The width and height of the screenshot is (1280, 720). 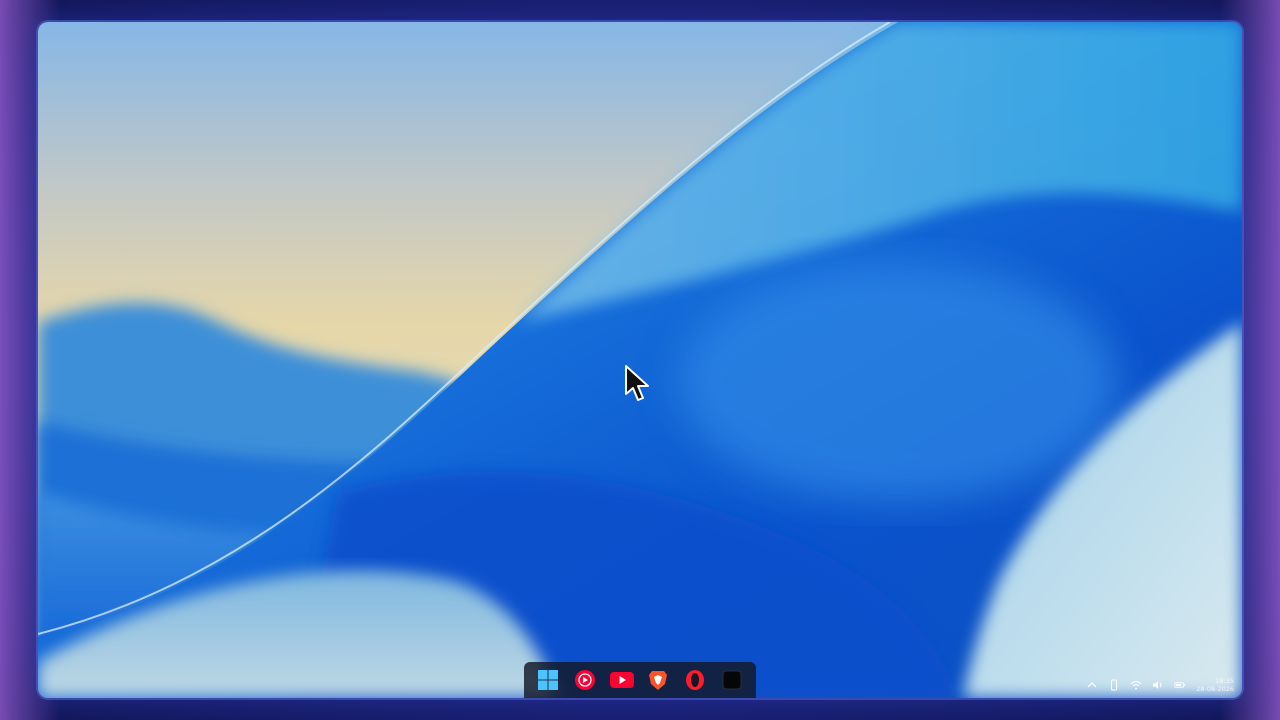 I want to click on terminal-button, so click(x=732, y=680).